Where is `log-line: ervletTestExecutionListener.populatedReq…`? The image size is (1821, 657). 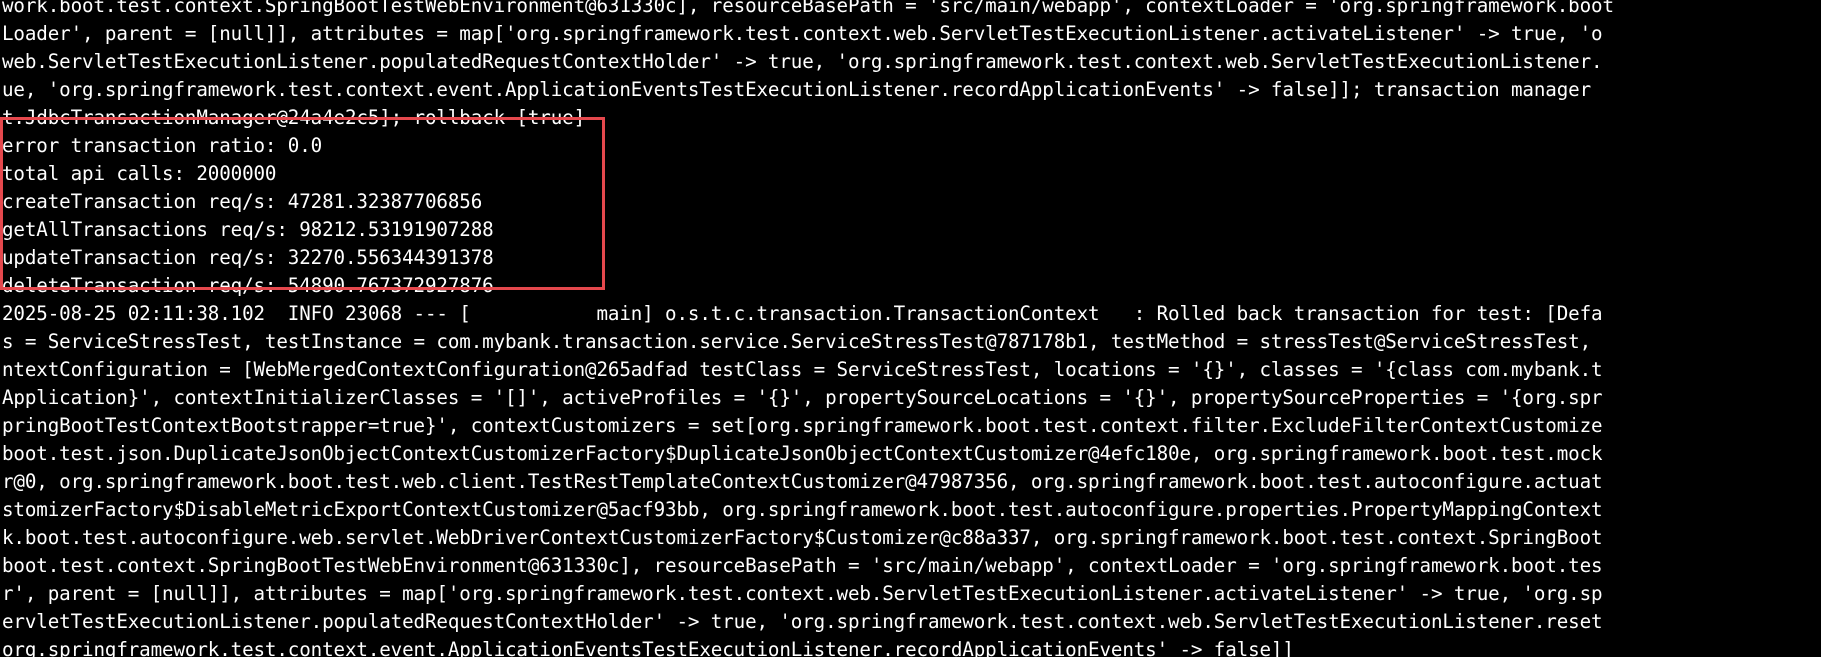 log-line: ervletTestExecutionListener.populatedReq… is located at coordinates (802, 621).